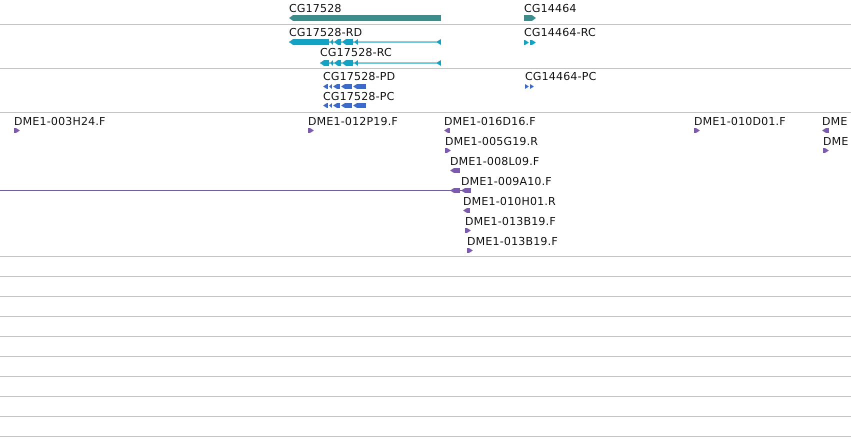 Image resolution: width=851 pixels, height=440 pixels. I want to click on feature-label: CG14464, so click(550, 8).